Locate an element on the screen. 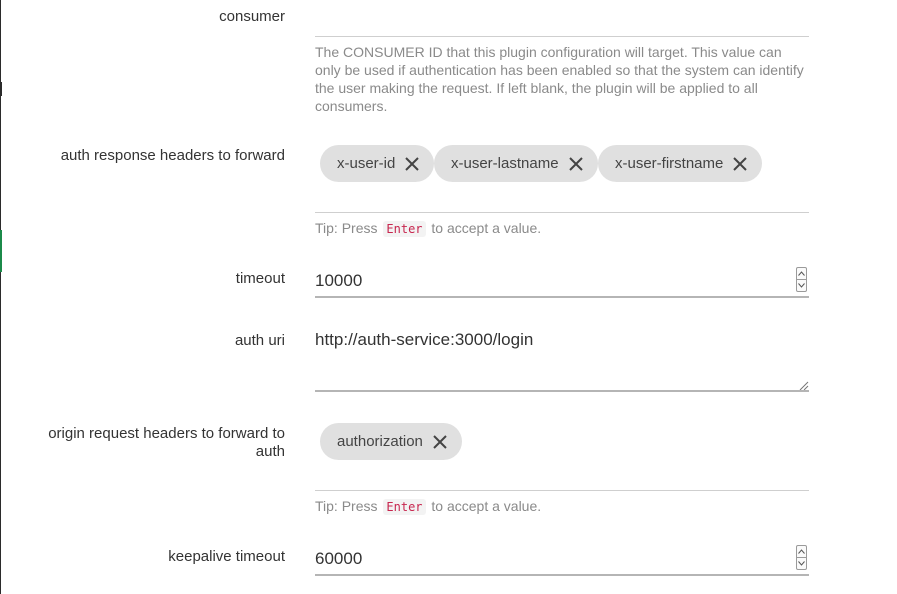 This screenshot has width=897, height=594. sidebar-marker is located at coordinates (1, 89).